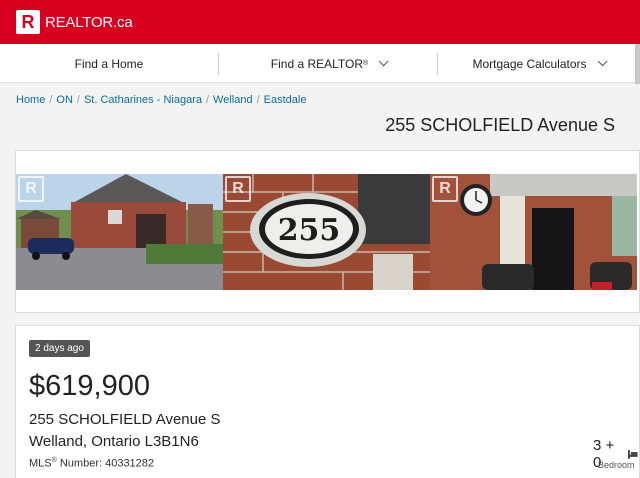  I want to click on front-porch-photo: R, so click(533, 232).